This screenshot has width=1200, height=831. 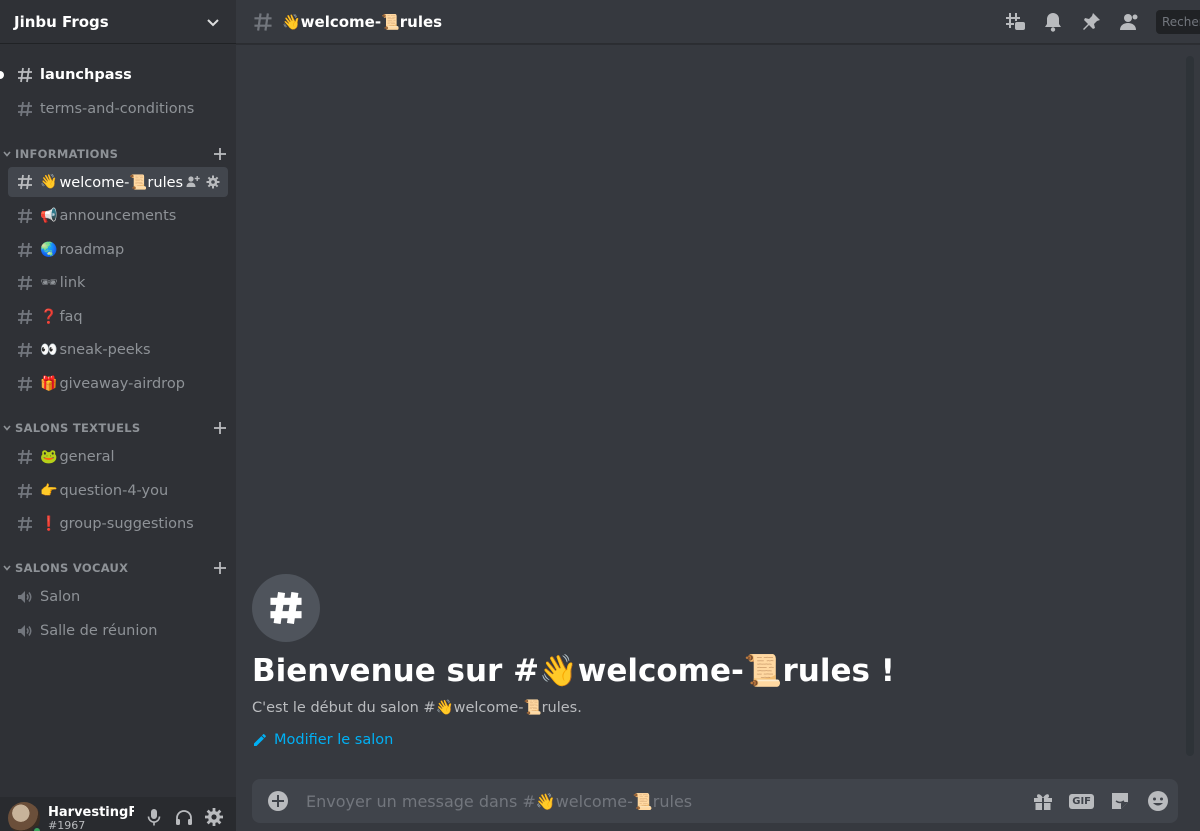 What do you see at coordinates (118, 384) in the screenshot?
I see `channel-giveaway-airdrop: 🎁 giveaway-airdrop` at bounding box center [118, 384].